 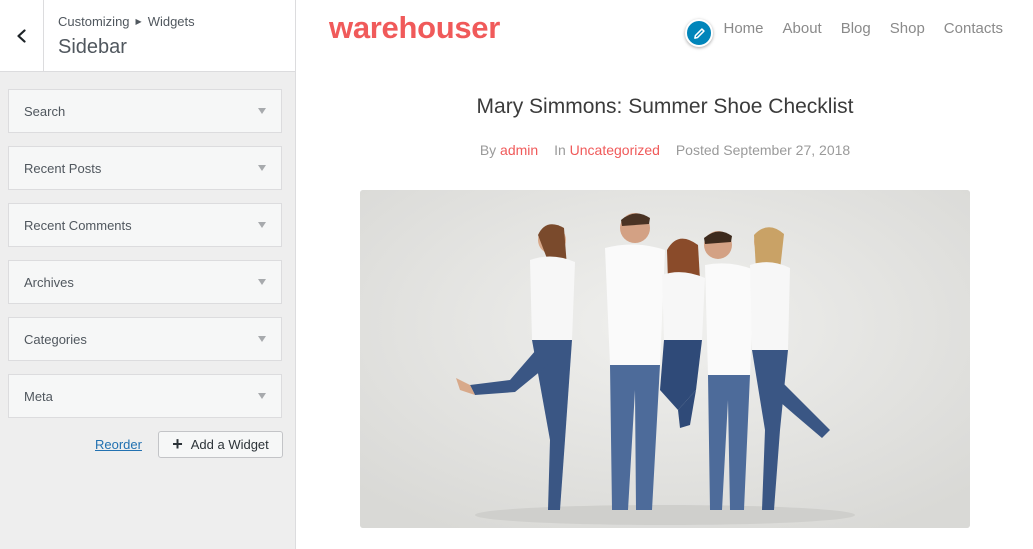 I want to click on chevron-left-icon, so click(x=21, y=35).